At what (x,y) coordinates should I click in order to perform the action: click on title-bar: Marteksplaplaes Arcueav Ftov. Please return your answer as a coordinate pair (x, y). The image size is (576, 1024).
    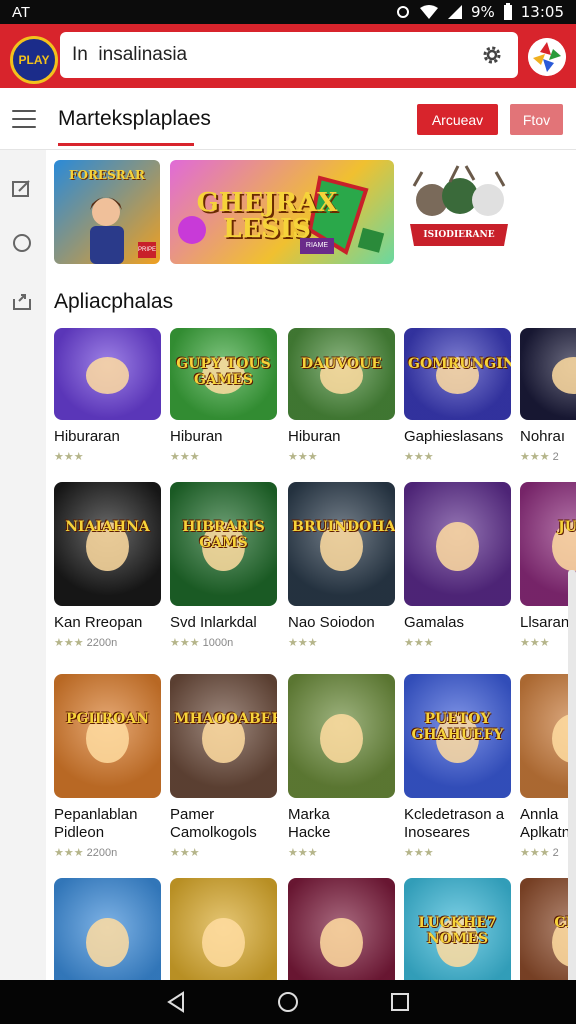
    Looking at the image, I should click on (288, 119).